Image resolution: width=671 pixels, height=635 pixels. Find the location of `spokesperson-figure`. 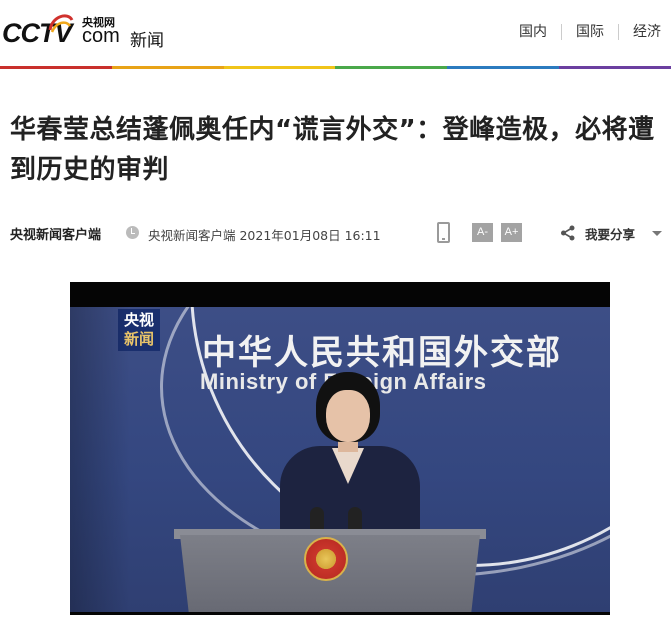

spokesperson-figure is located at coordinates (345, 454).